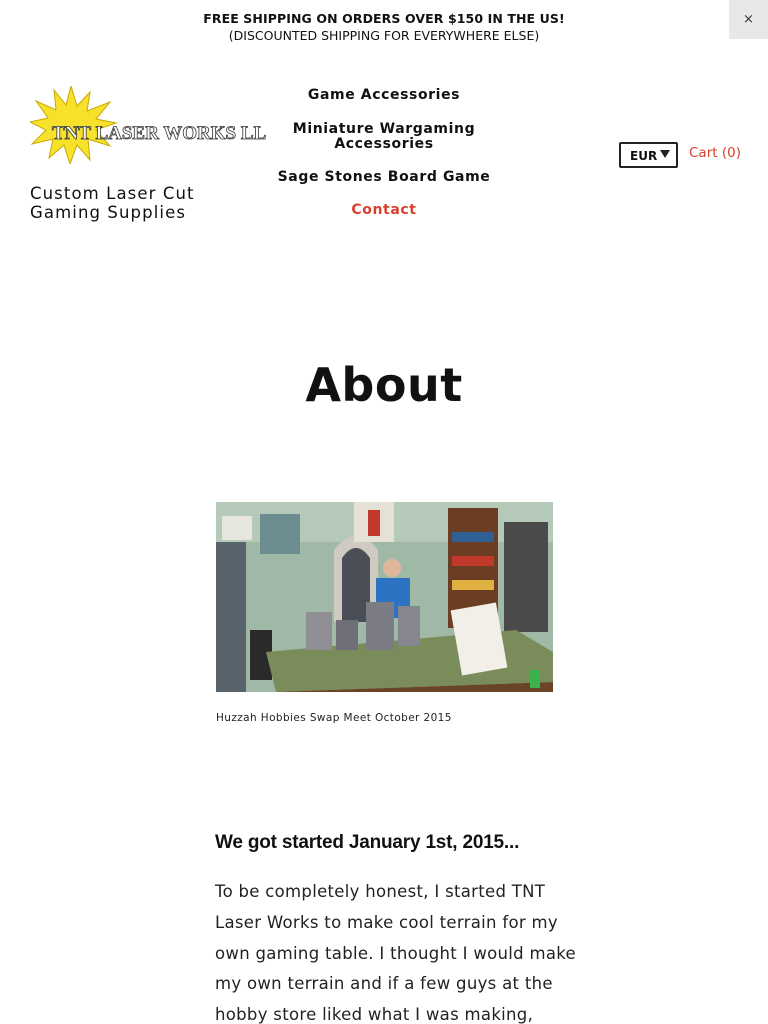  What do you see at coordinates (108, 212) in the screenshot?
I see `tagline-line-2: Gaming Supplies` at bounding box center [108, 212].